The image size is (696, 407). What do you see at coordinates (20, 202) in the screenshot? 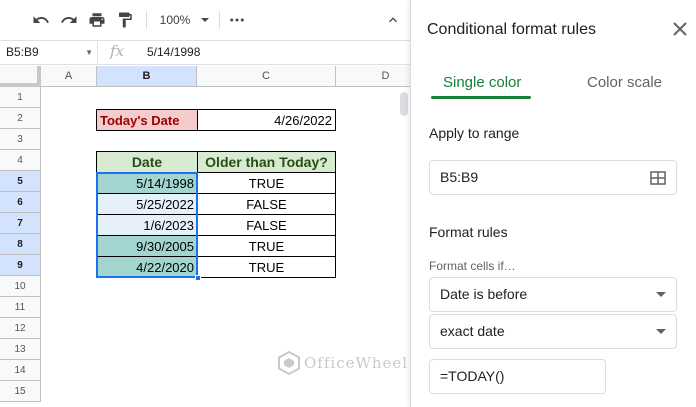
I see `row-header-6: 6` at bounding box center [20, 202].